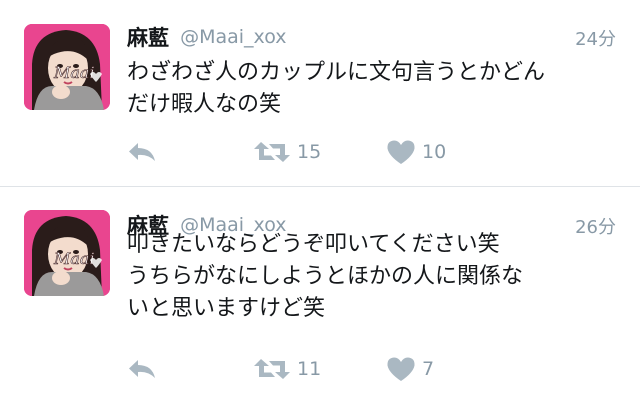  I want to click on tweet-text-line: 叩きたいならどうぞ叩いてください笑, so click(313, 244).